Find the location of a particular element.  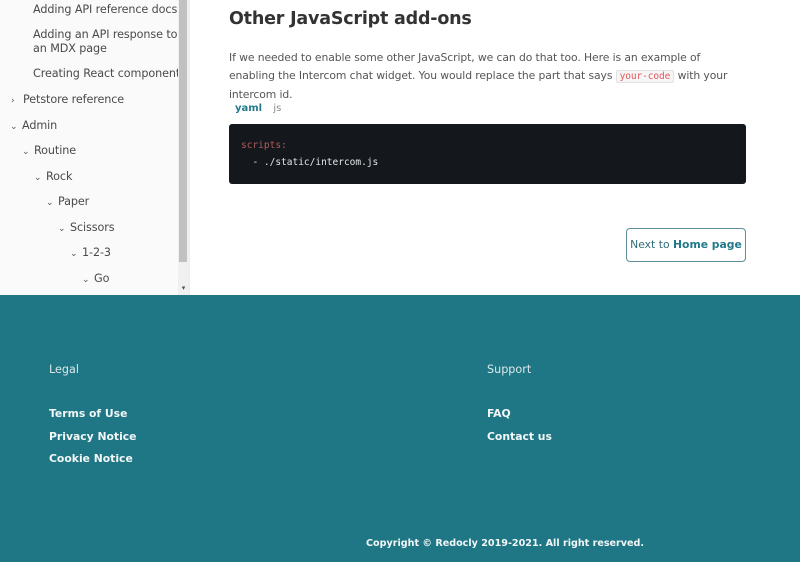

sidebar-item-label: Adding an API response to is located at coordinates (105, 34).